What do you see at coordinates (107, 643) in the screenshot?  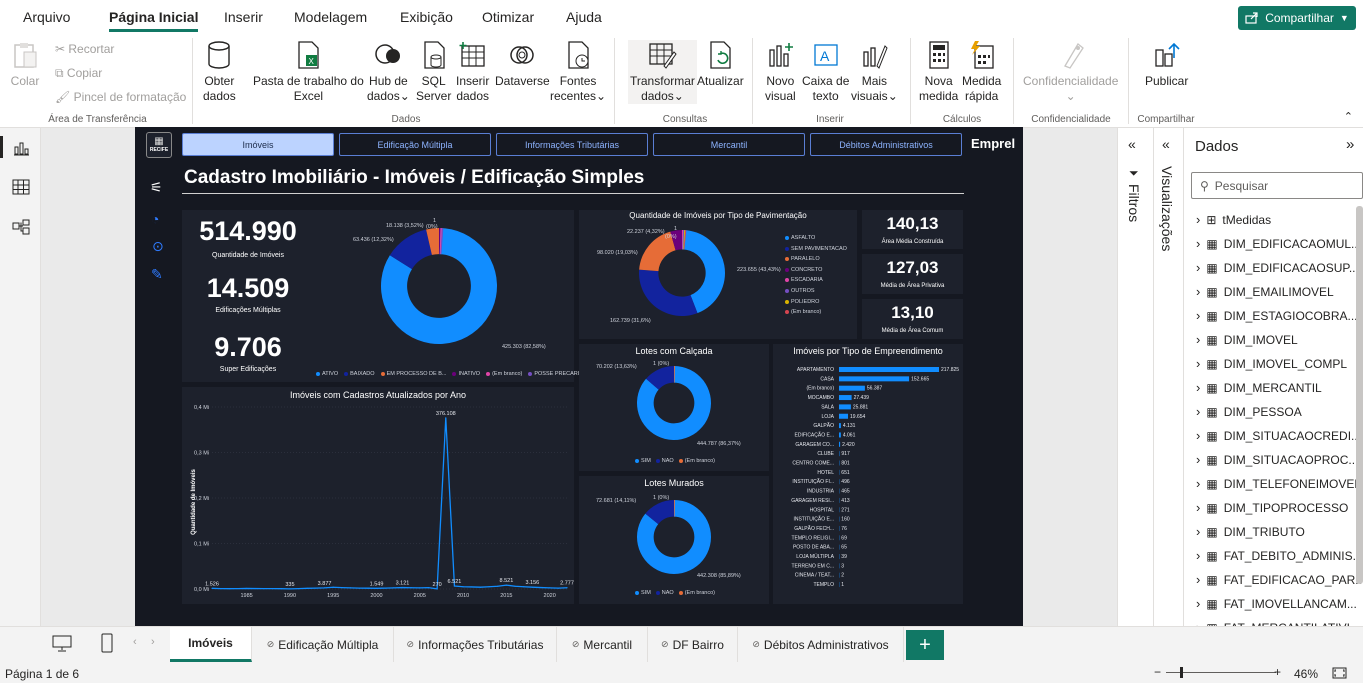 I see `mobile-layout-icon` at bounding box center [107, 643].